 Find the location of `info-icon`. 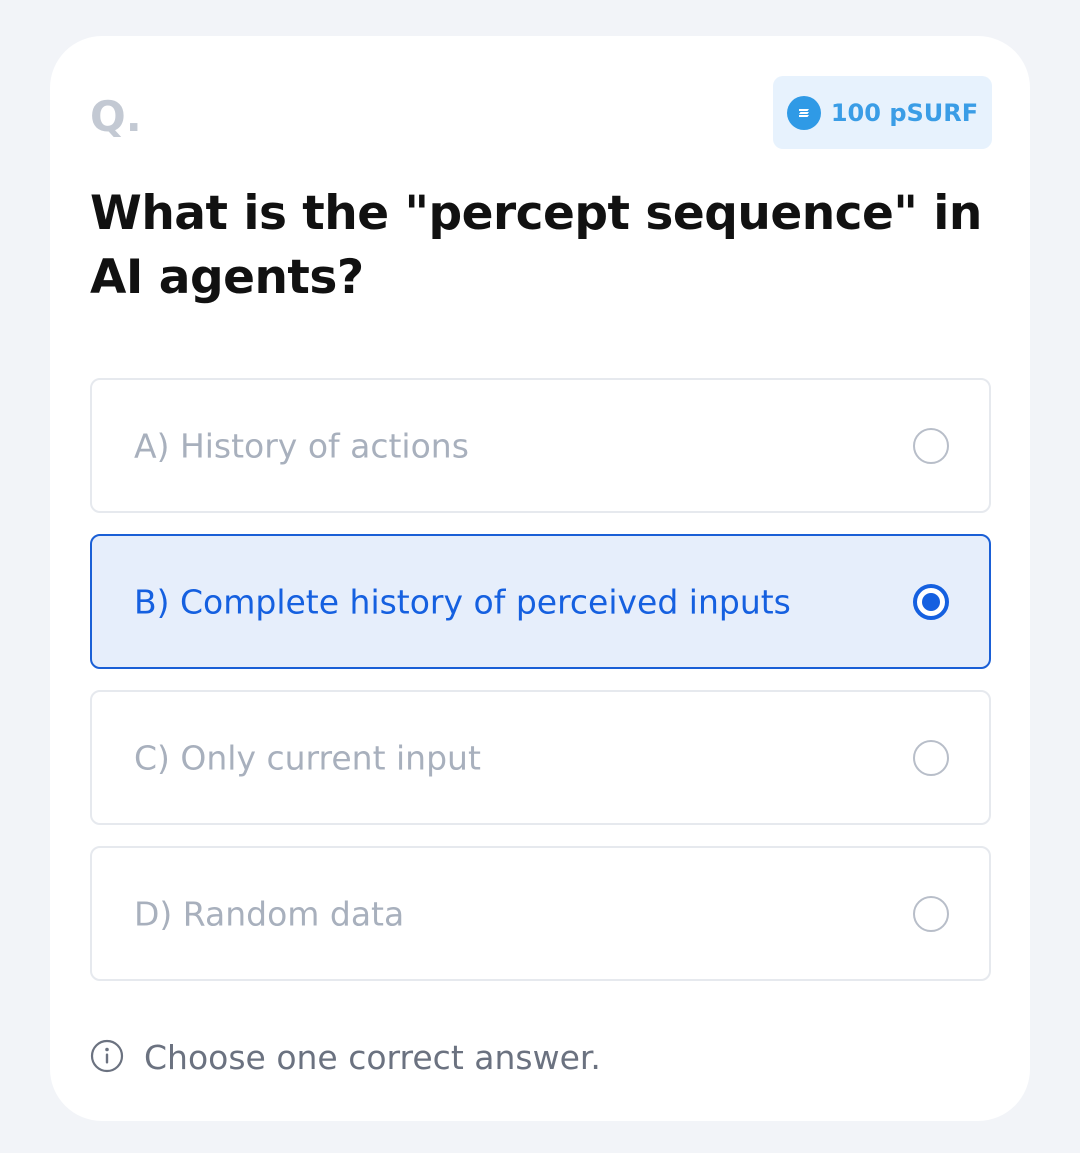

info-icon is located at coordinates (107, 1058).